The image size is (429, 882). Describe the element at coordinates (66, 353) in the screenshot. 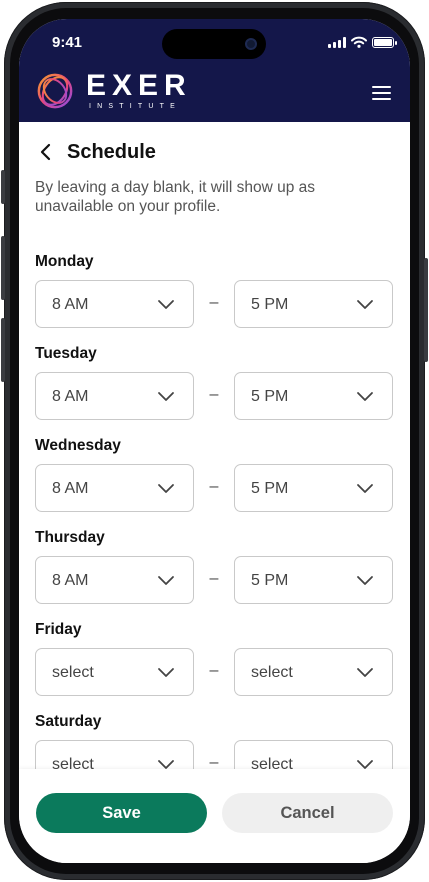

I see `day-label: Tuesday` at that location.